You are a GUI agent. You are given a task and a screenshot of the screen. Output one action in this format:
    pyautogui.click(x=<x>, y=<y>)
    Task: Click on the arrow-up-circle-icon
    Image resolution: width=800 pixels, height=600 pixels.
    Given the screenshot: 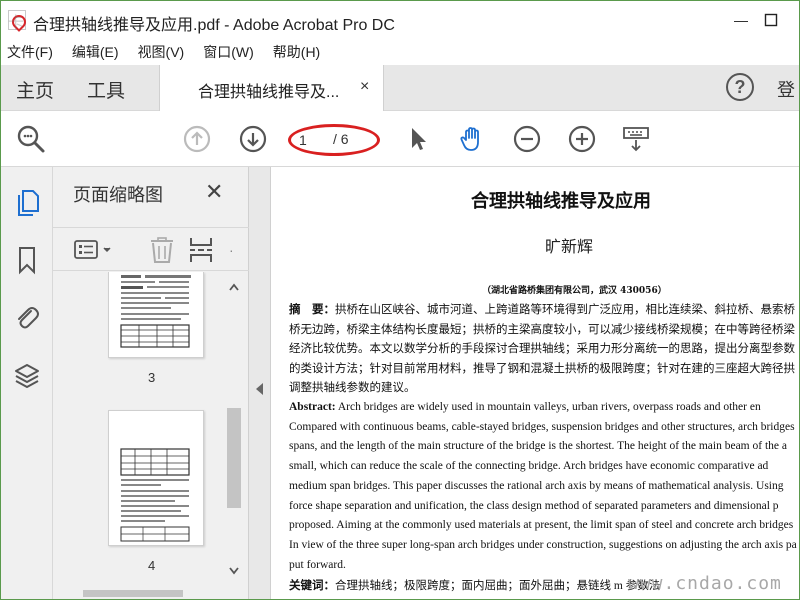 What is the action you would take?
    pyautogui.click(x=197, y=139)
    